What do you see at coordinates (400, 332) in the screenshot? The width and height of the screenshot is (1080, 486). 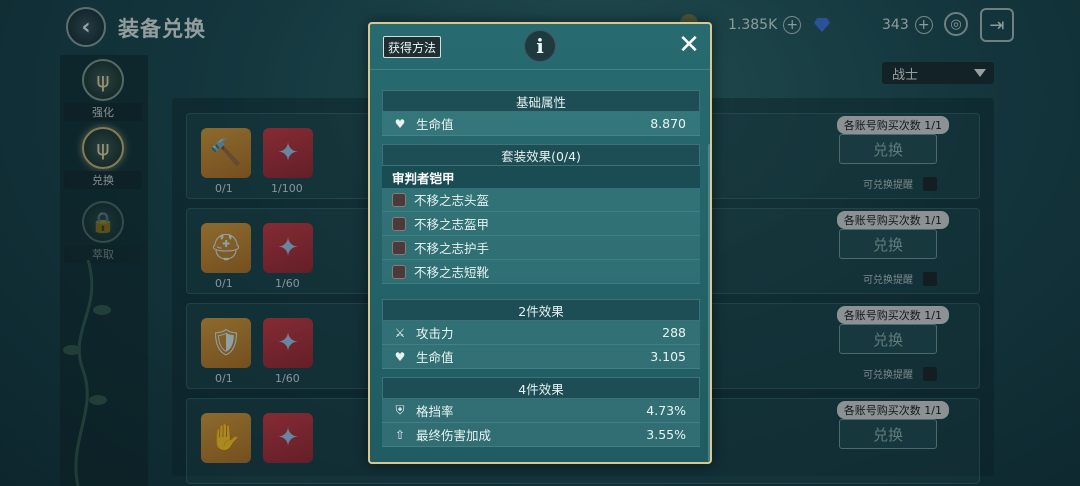 I see `swords-icon: ⚔` at bounding box center [400, 332].